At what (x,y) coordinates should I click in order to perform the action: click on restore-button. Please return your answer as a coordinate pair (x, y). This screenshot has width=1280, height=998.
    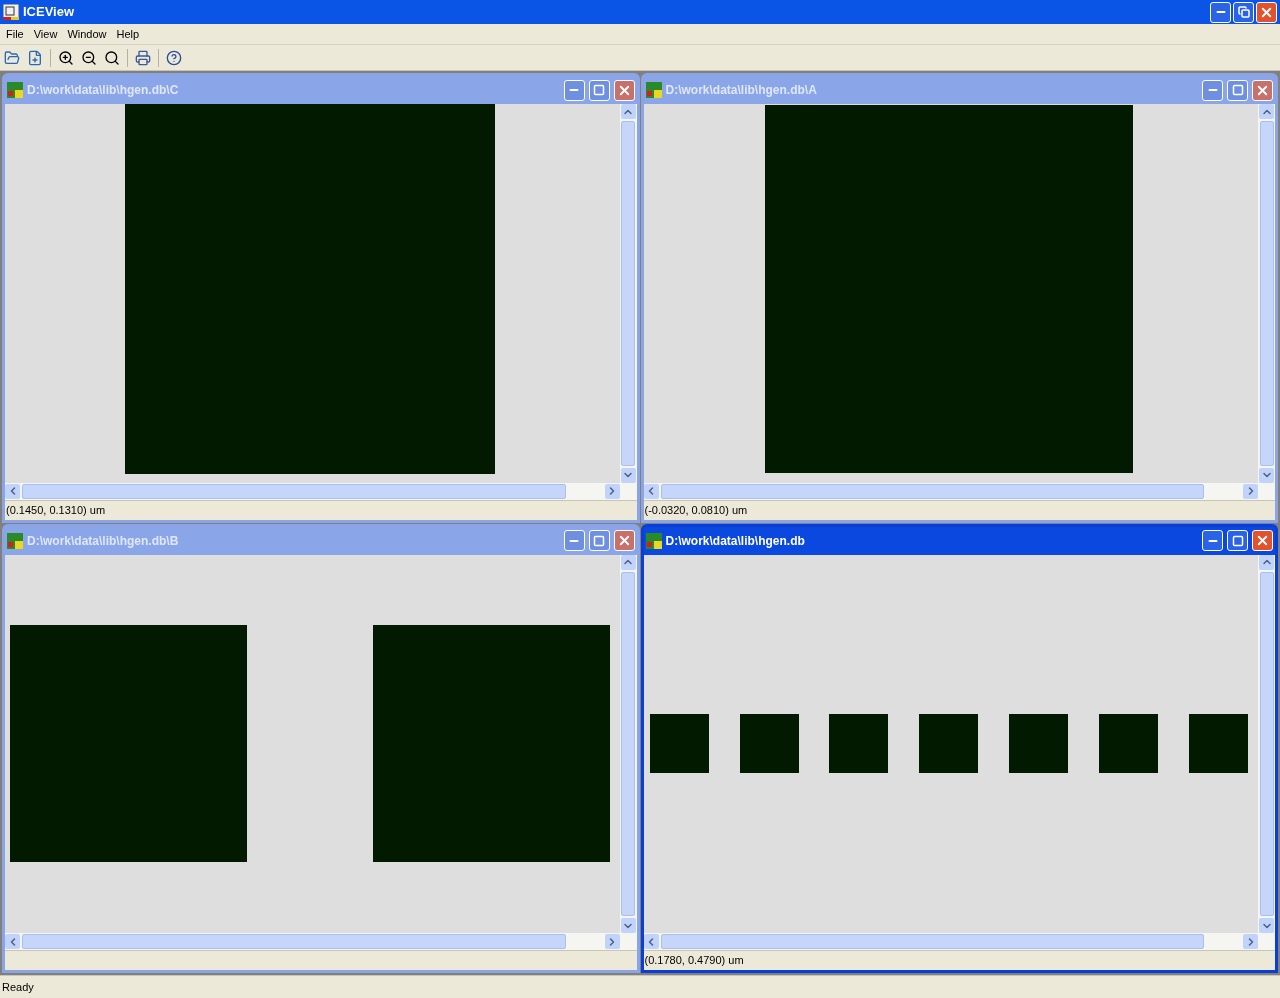
    Looking at the image, I should click on (1243, 12).